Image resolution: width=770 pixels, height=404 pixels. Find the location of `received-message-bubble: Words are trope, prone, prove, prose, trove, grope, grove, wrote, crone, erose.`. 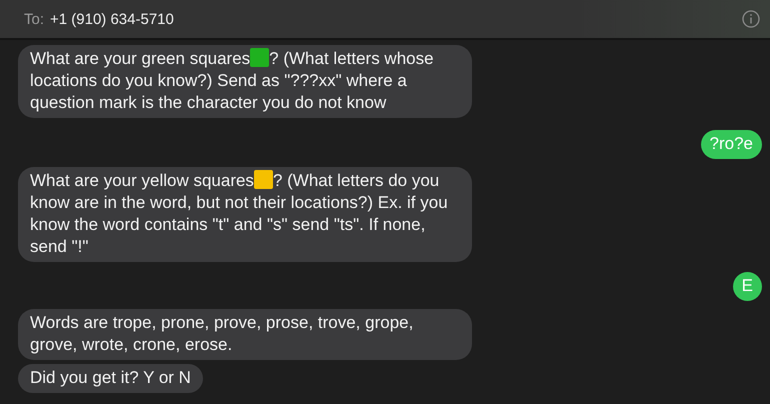

received-message-bubble: Words are trope, prone, prove, prose, trove, grope, grove, wrote, crone, erose. is located at coordinates (245, 334).